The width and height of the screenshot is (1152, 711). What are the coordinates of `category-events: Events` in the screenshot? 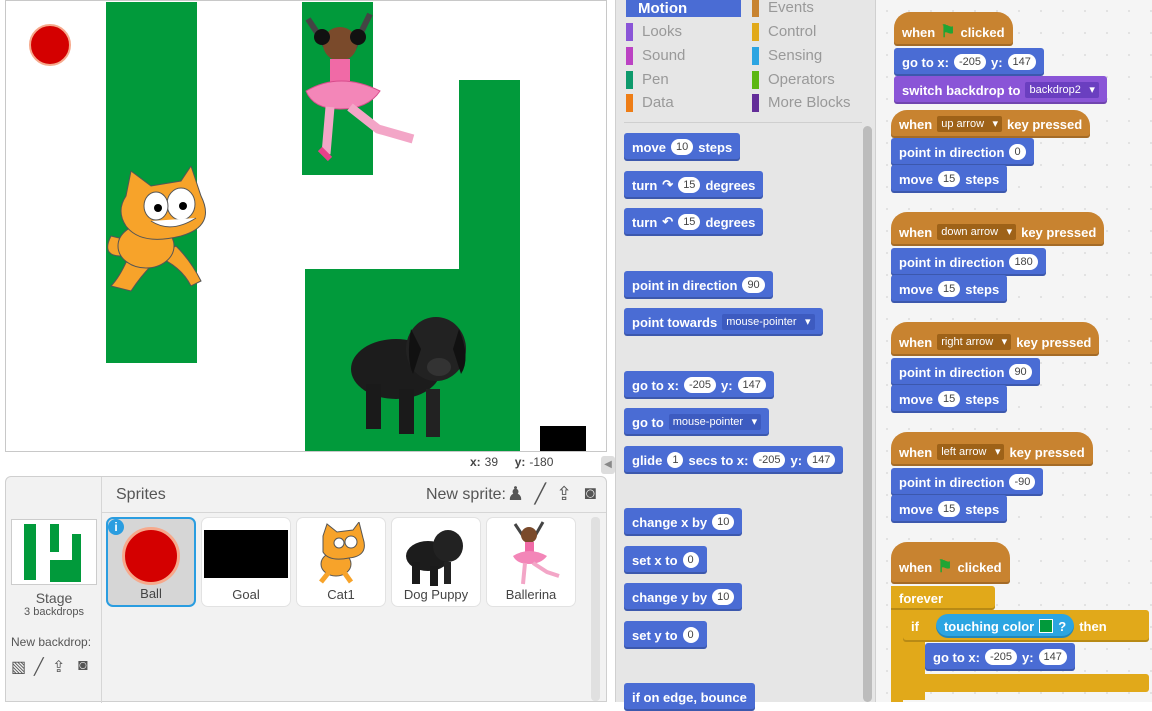 It's located at (783, 9).